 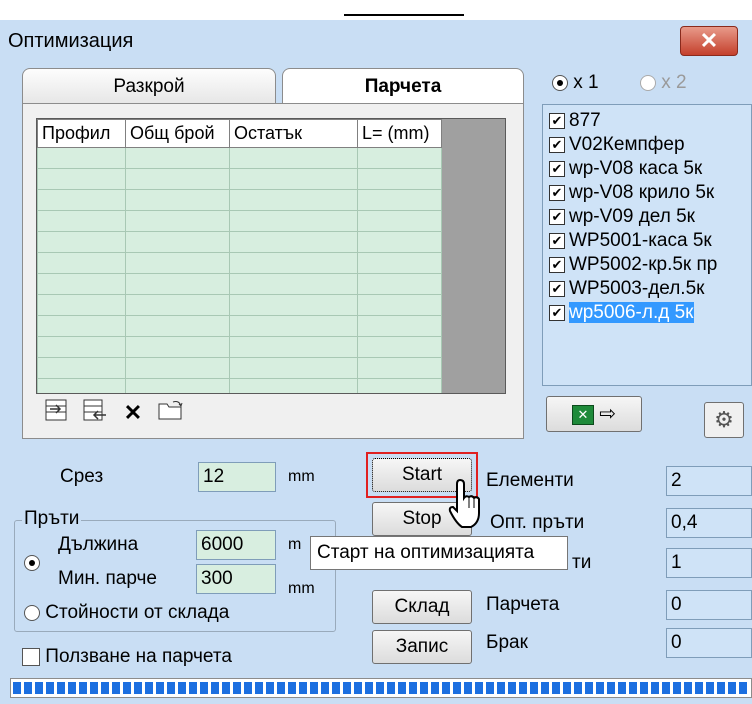 What do you see at coordinates (709, 41) in the screenshot?
I see `close-button: ✕` at bounding box center [709, 41].